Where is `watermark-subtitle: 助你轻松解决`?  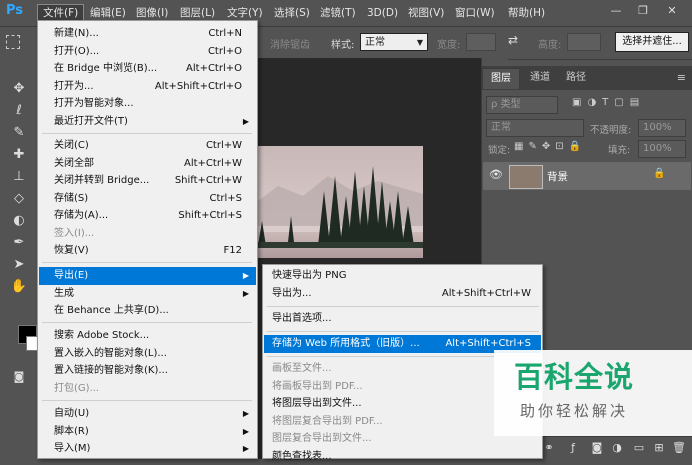
watermark-subtitle: 助你轻松解决 is located at coordinates (574, 410).